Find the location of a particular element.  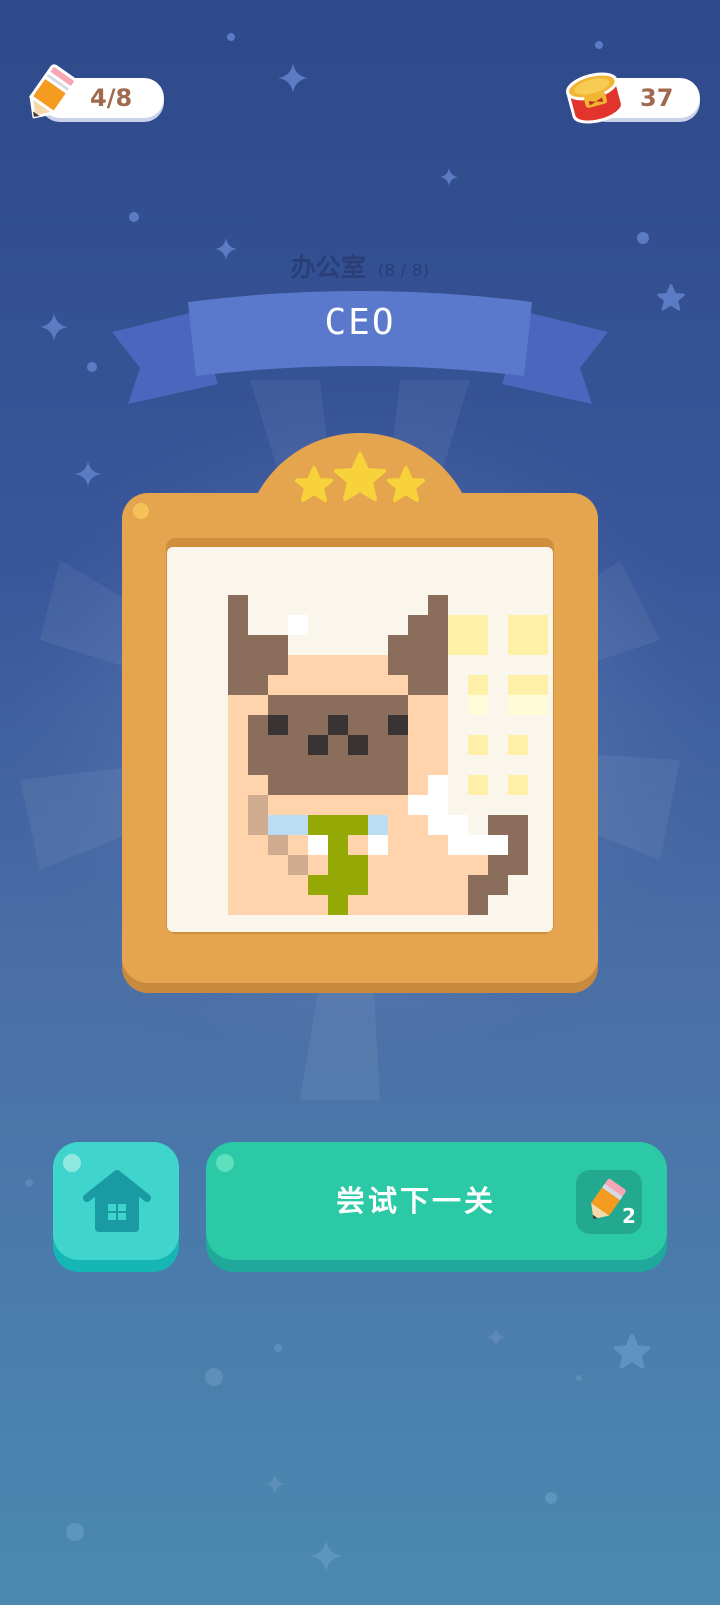

coin-counter-text: 37 is located at coordinates (657, 98).